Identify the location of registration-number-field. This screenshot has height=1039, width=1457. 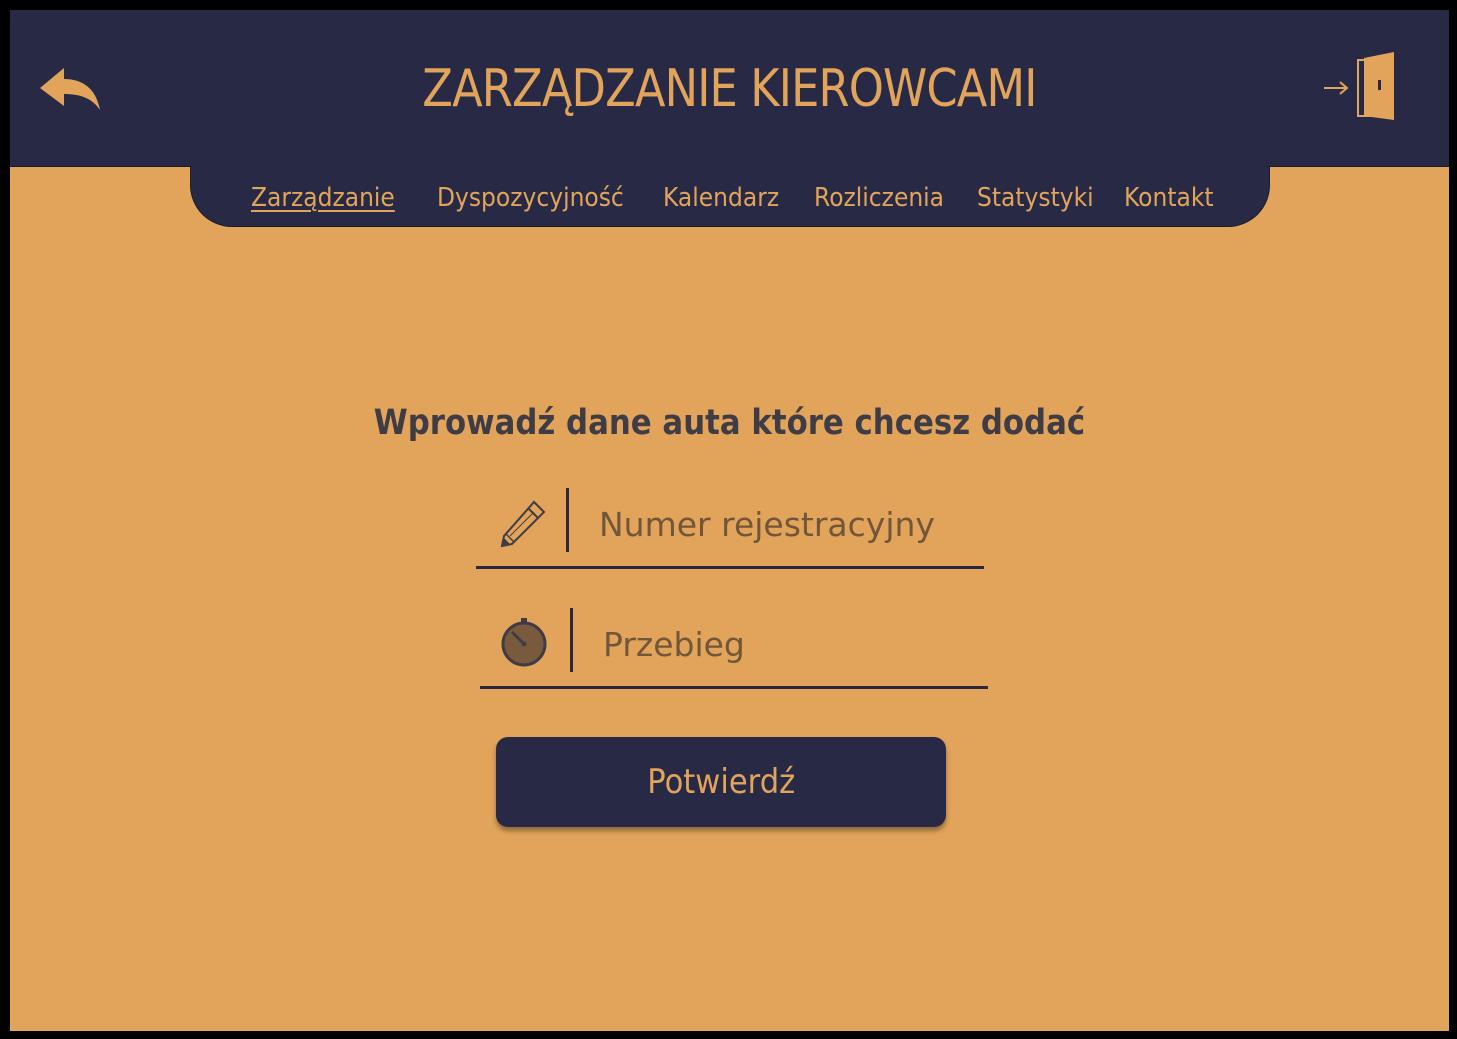
(730, 526).